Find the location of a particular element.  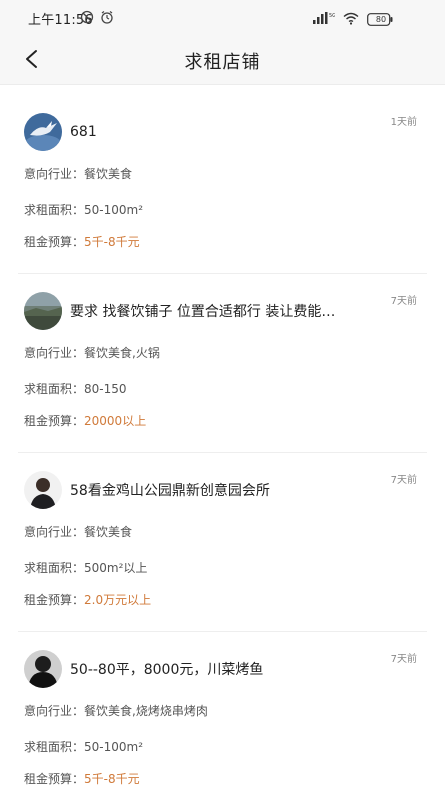

listing-header: 681 is located at coordinates (225, 132).